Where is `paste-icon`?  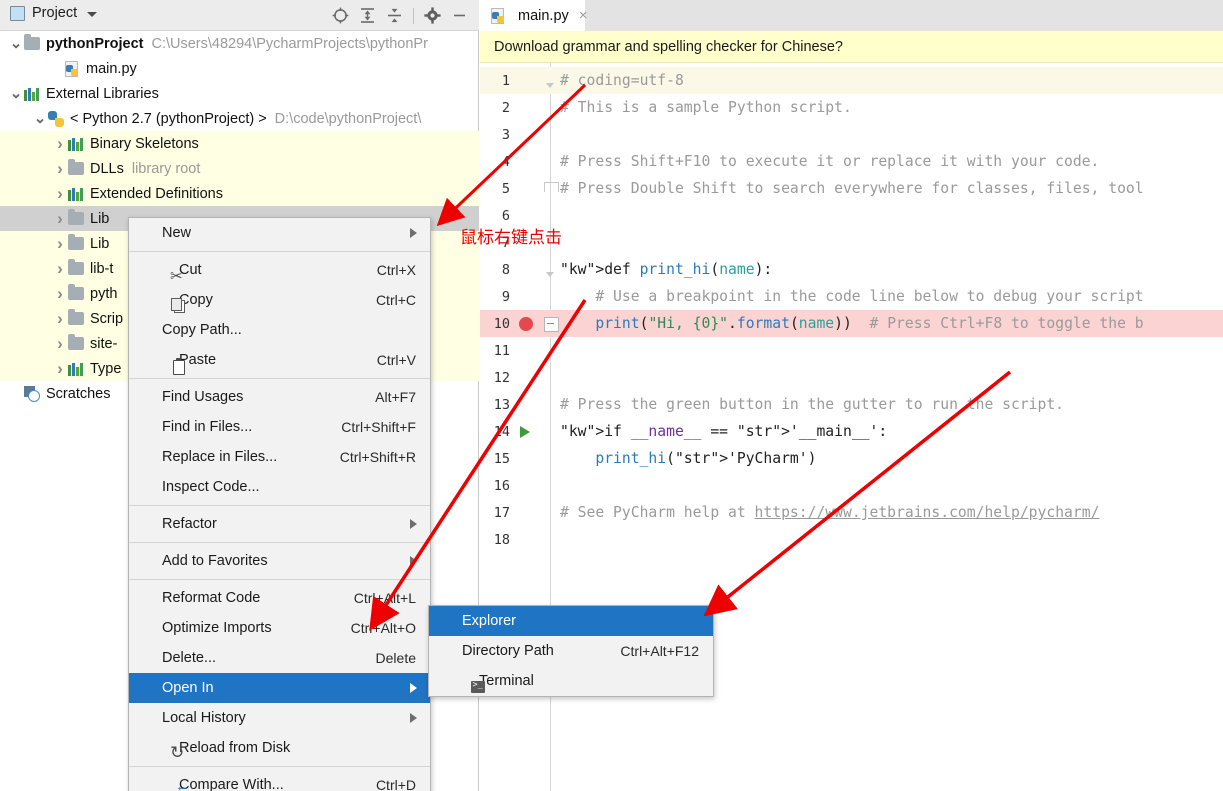 paste-icon is located at coordinates (178, 366).